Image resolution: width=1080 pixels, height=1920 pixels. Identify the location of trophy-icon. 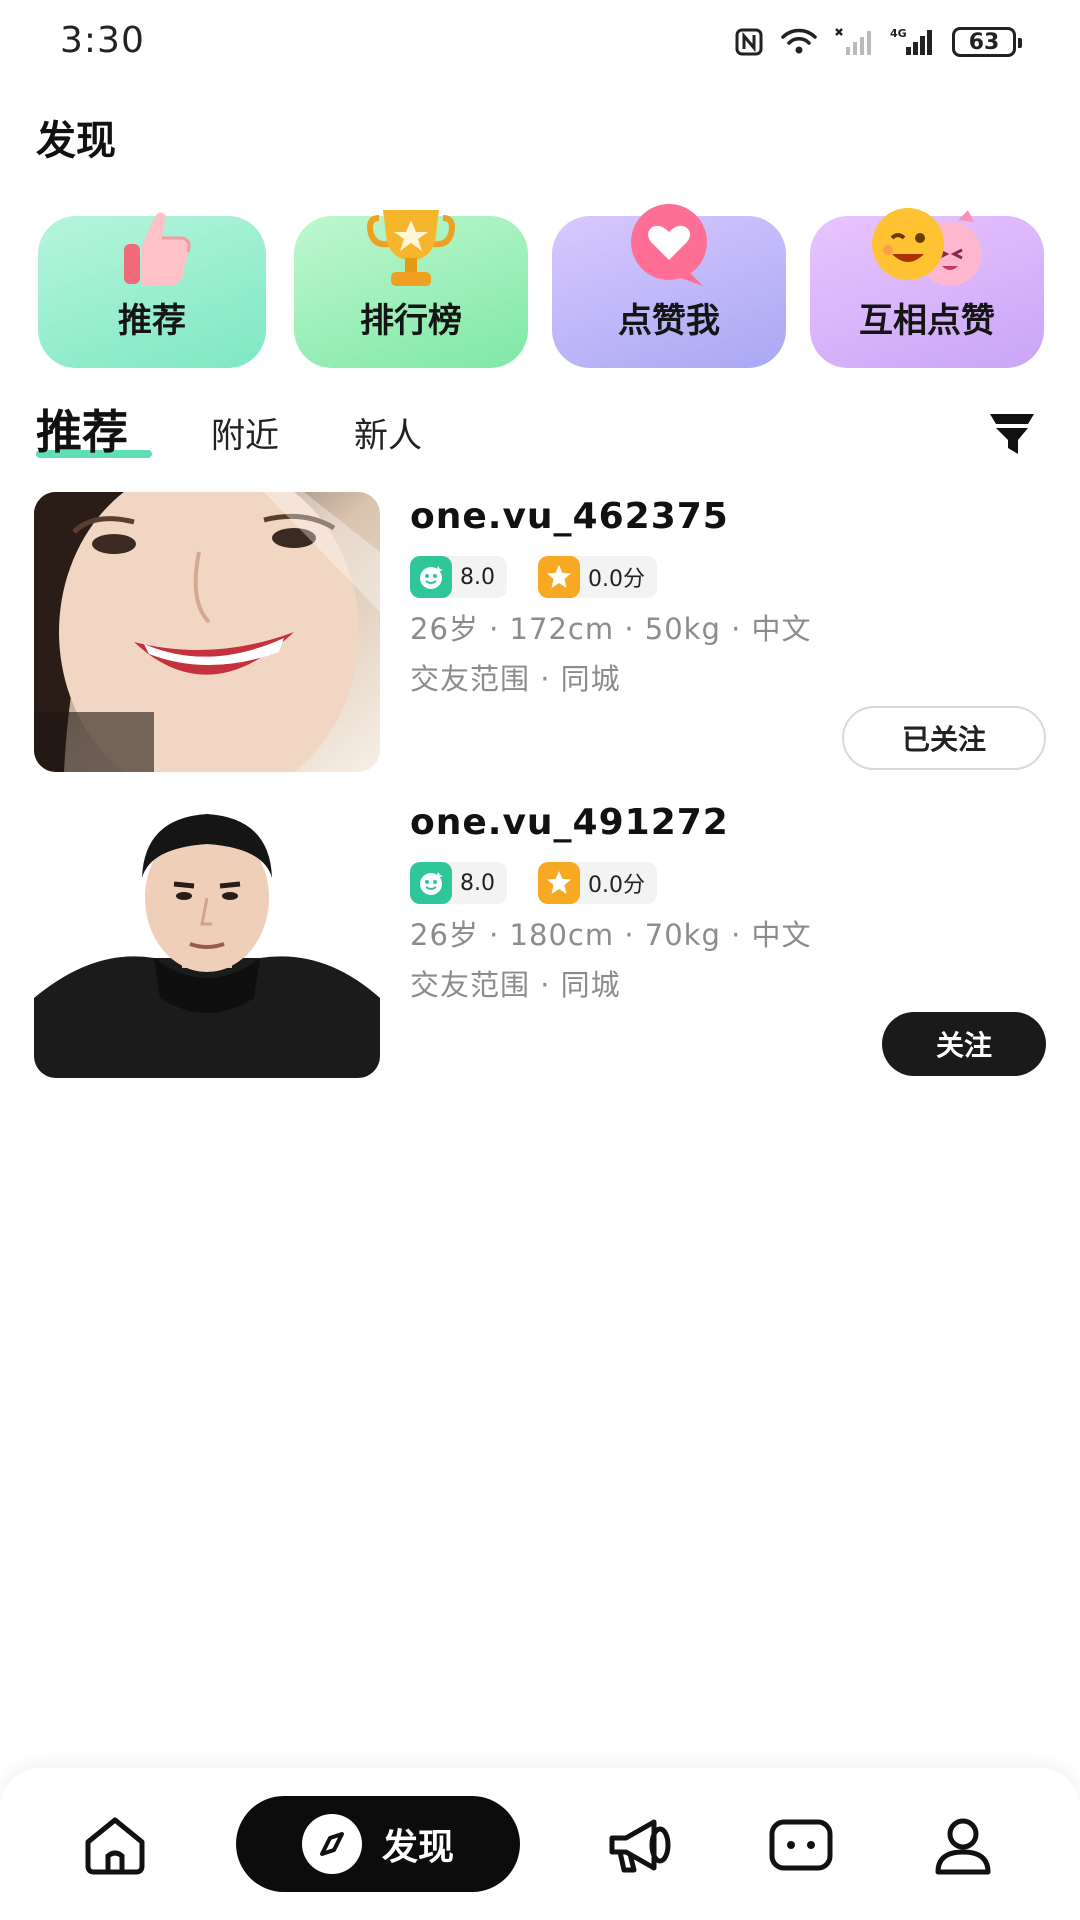
(411, 248).